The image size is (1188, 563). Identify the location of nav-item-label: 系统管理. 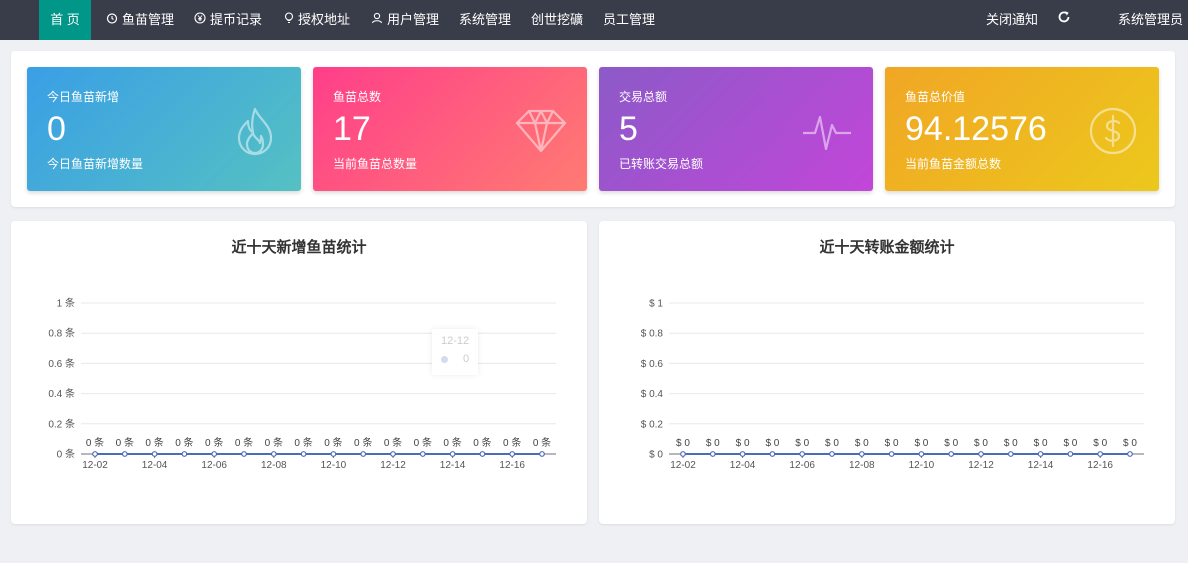
(485, 19).